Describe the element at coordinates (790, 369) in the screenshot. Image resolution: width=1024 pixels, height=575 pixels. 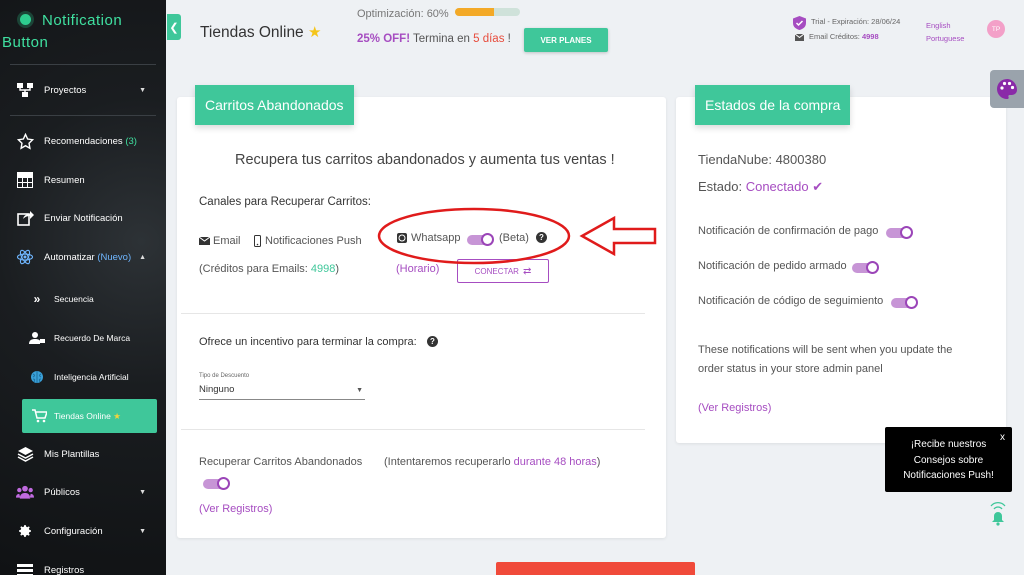
I see `info-line-2: order status in your store admin panel` at that location.